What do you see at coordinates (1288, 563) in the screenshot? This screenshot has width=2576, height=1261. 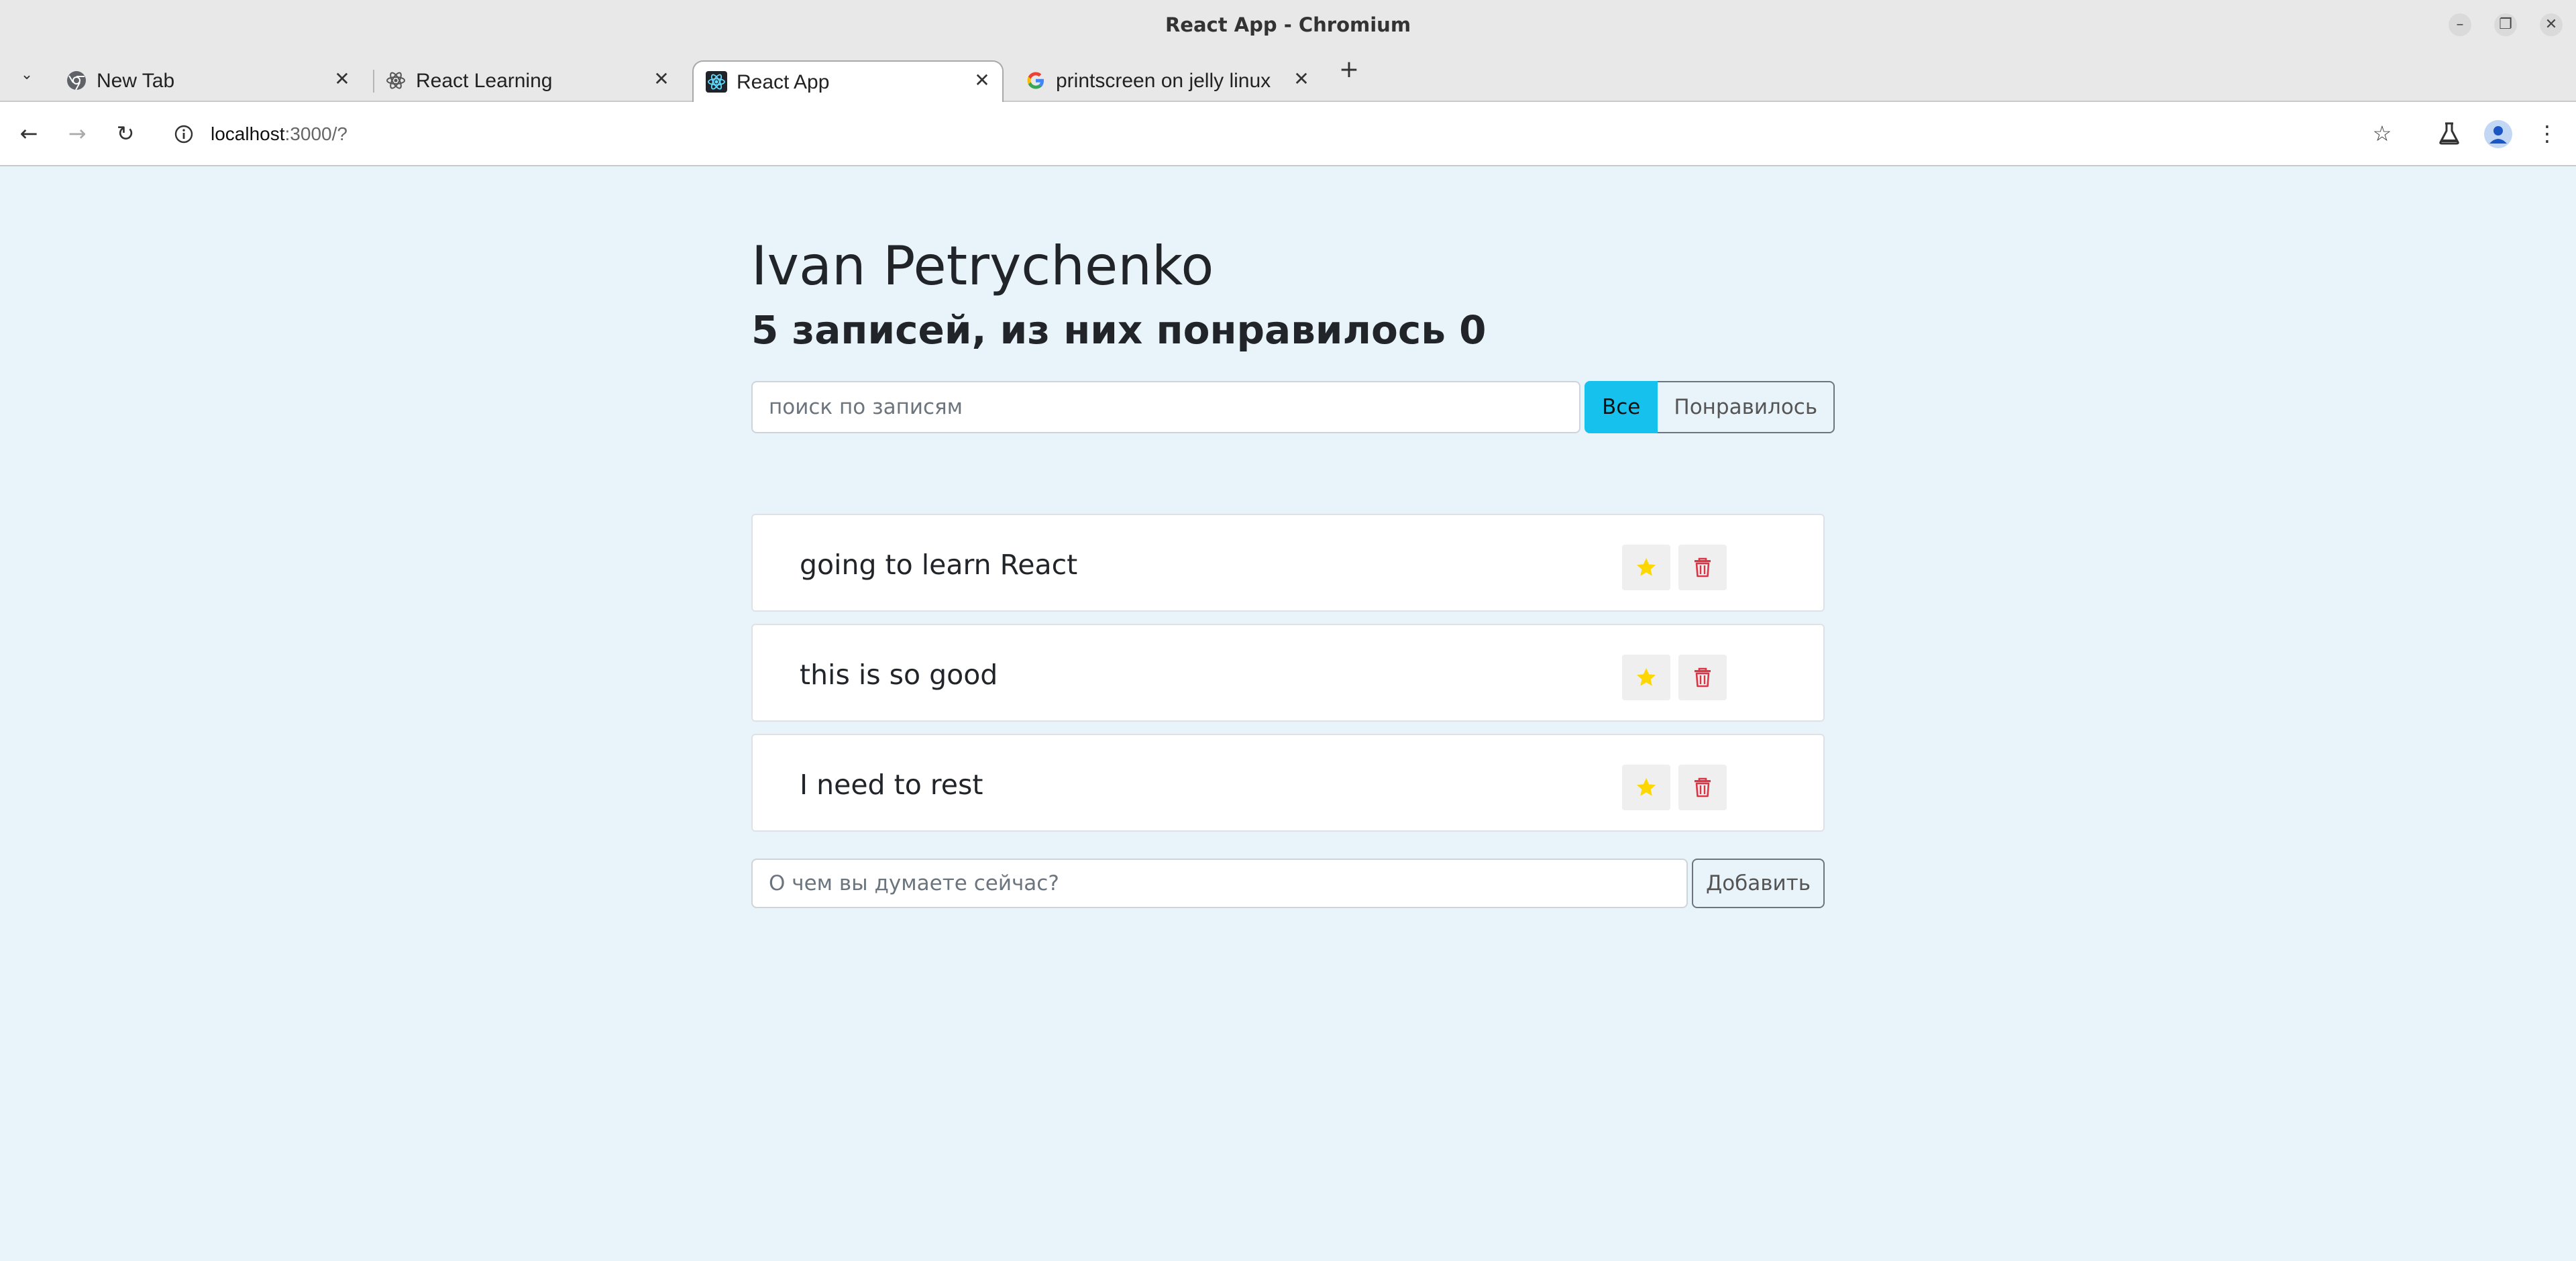 I see `list-item: going to learn React` at bounding box center [1288, 563].